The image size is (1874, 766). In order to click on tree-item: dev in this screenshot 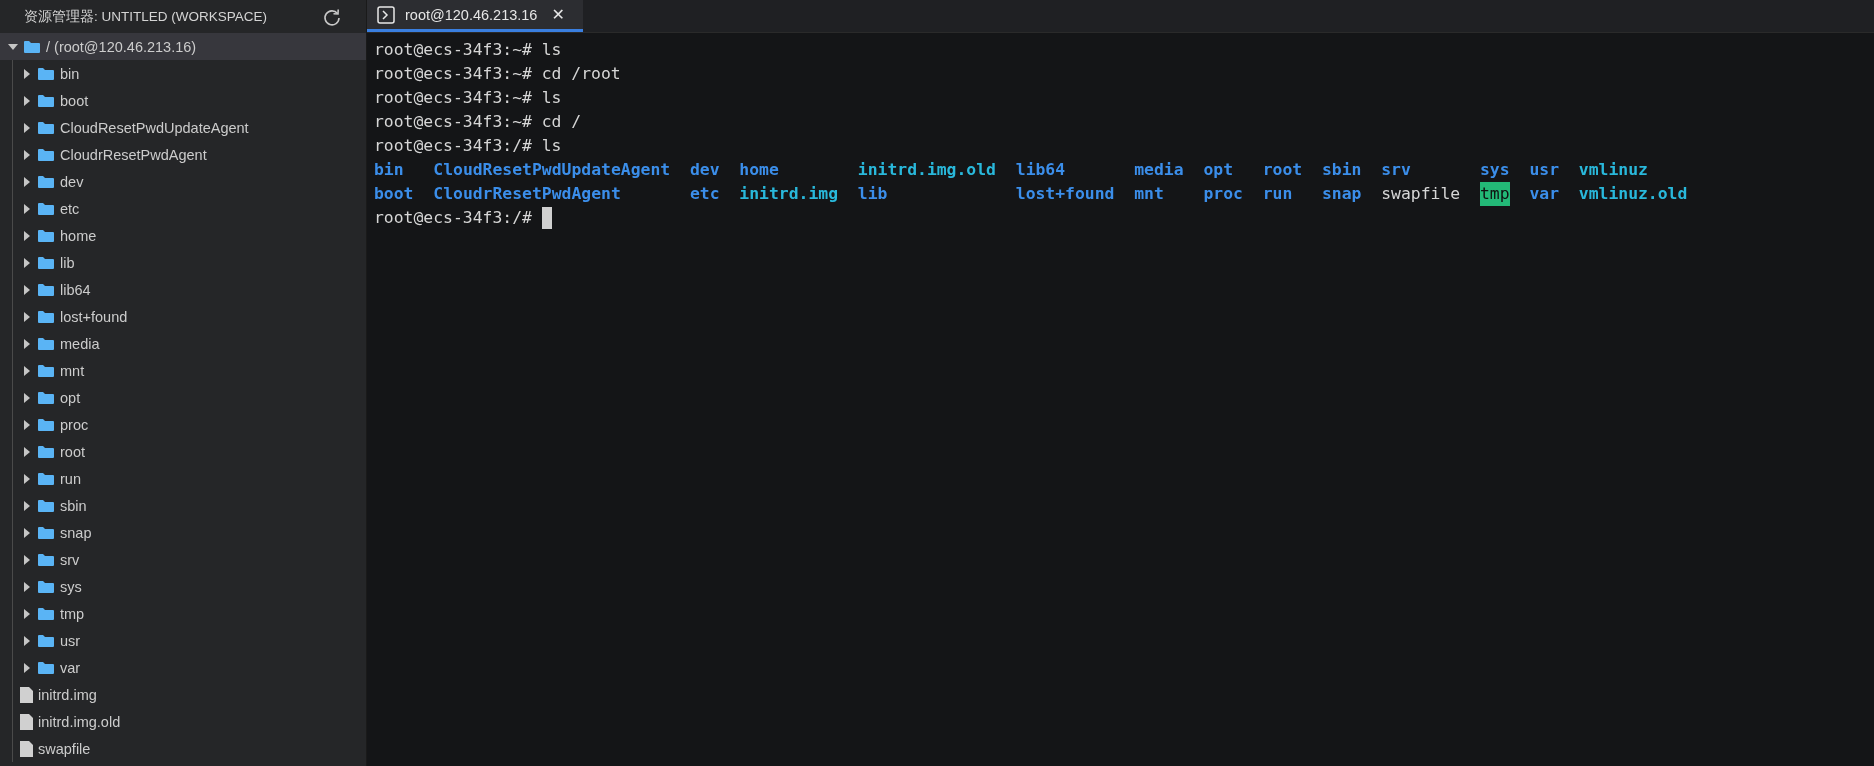, I will do `click(183, 181)`.